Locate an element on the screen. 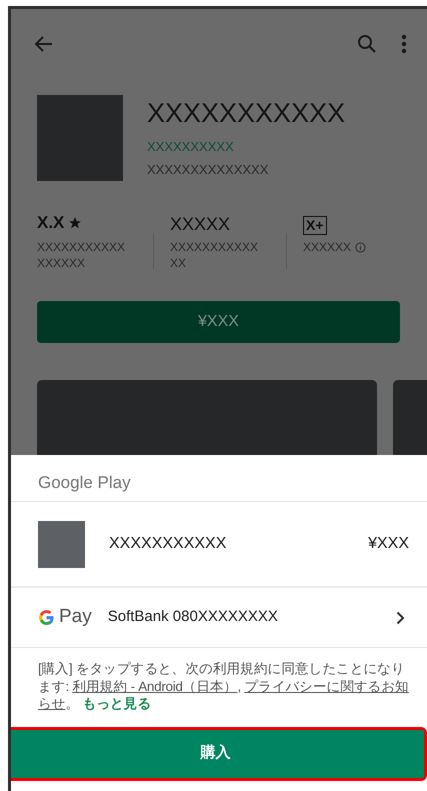 The image size is (427, 791). payment-method: SoftBank 080XXXXXXXX is located at coordinates (193, 617).